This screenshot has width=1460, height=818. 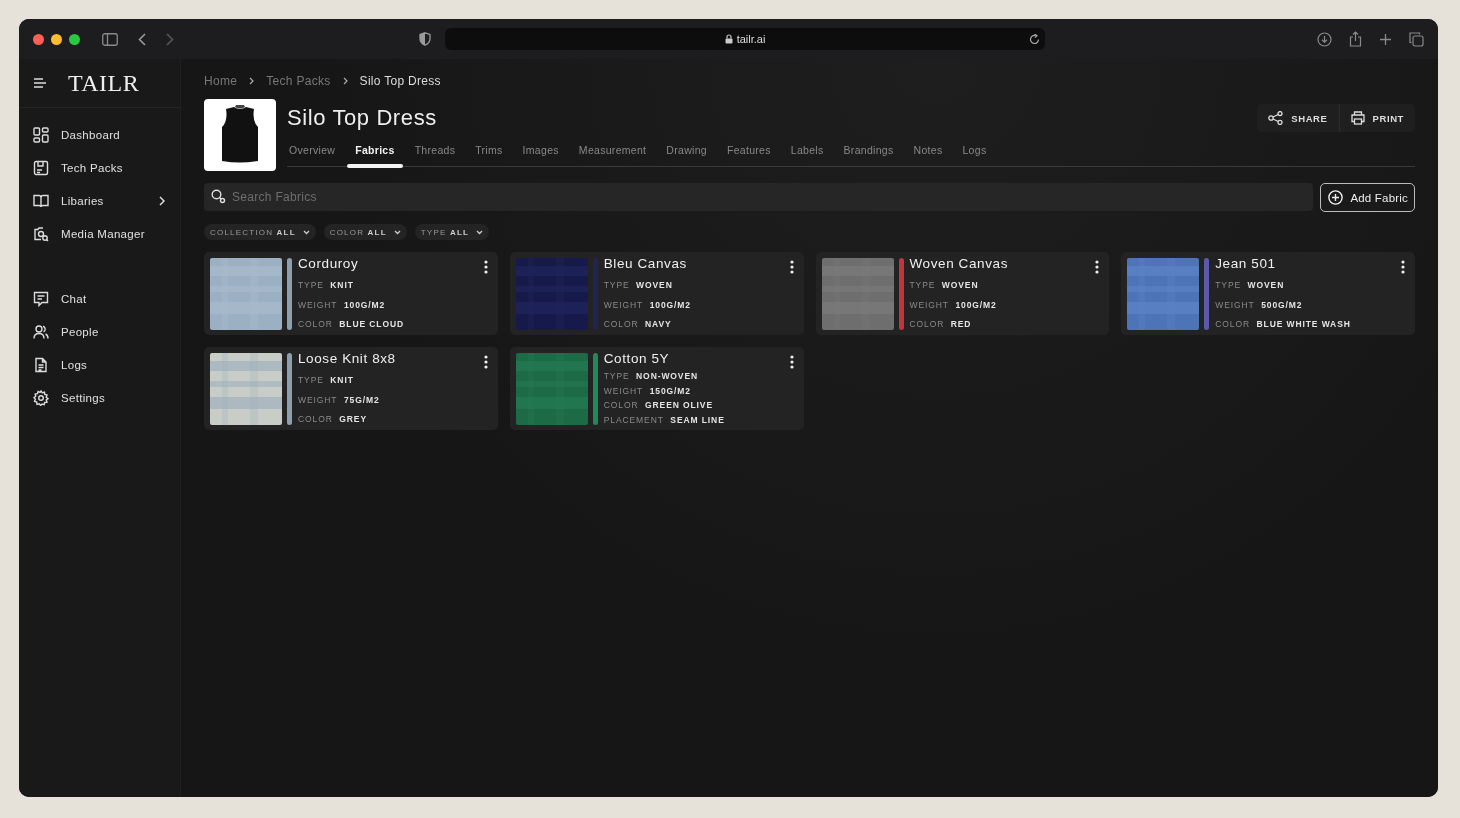 What do you see at coordinates (928, 153) in the screenshot?
I see `tab: Notes` at bounding box center [928, 153].